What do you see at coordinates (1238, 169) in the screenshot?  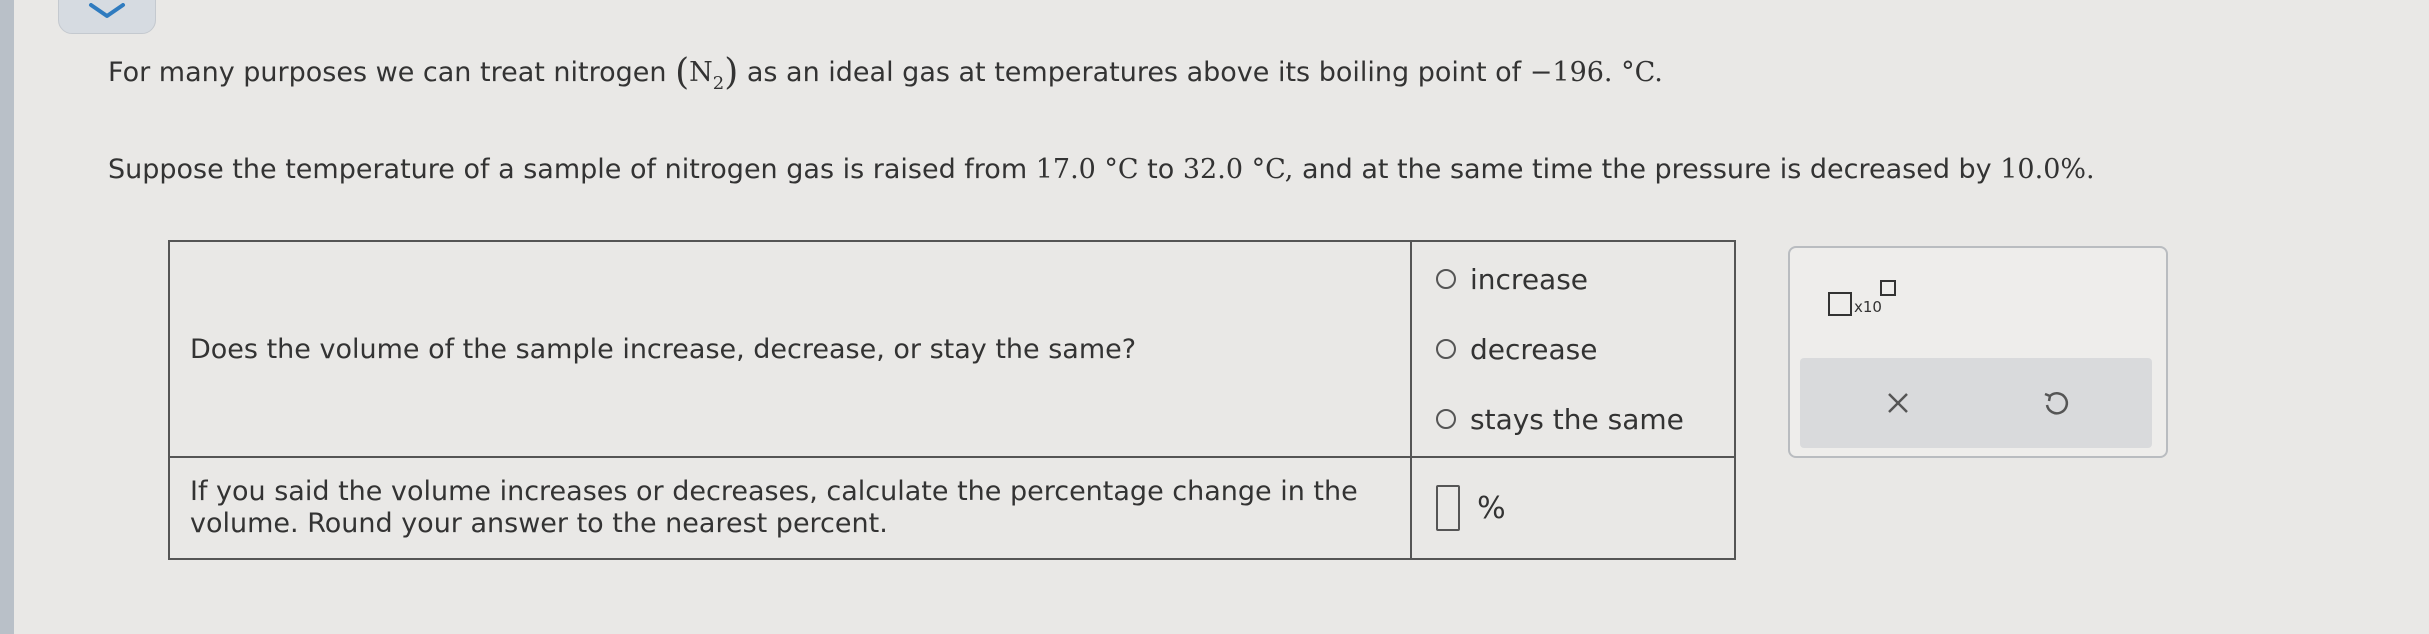 I see `end-temperature: 32.0 °C,` at bounding box center [1238, 169].